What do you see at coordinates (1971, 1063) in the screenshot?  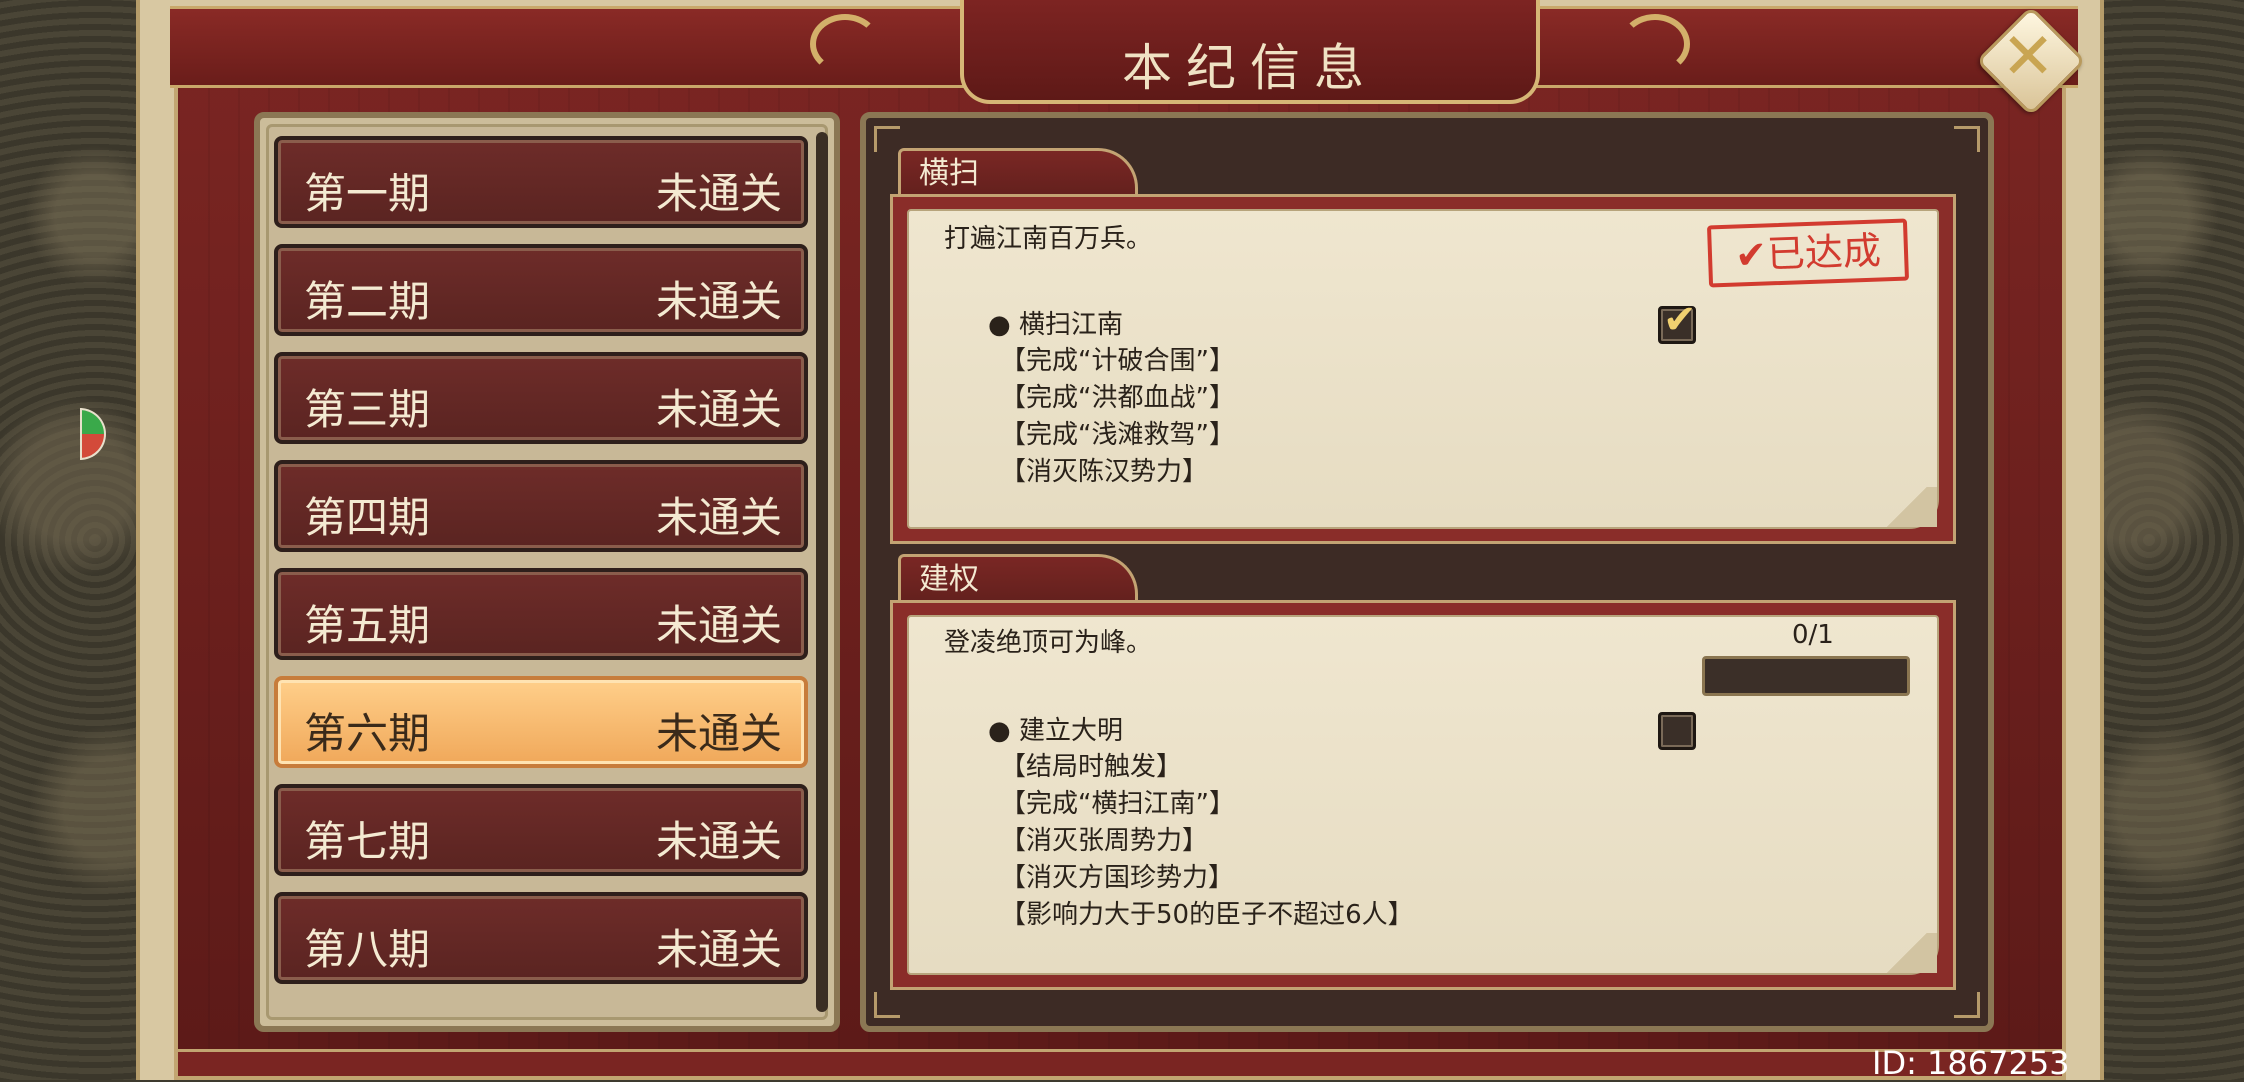 I see `player-id: ID: 1867253` at bounding box center [1971, 1063].